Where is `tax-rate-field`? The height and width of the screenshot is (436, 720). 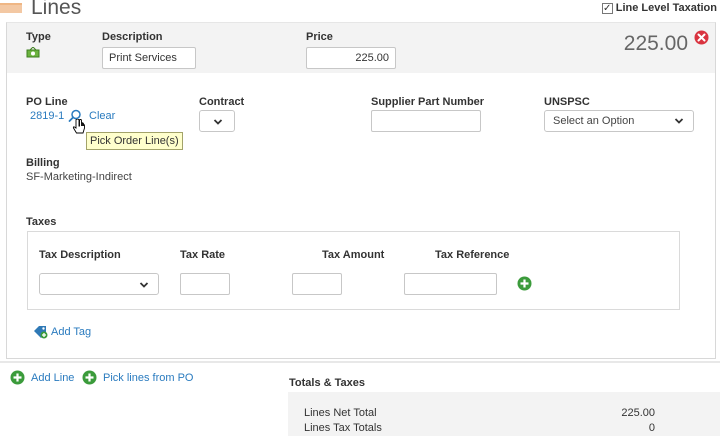
tax-rate-field is located at coordinates (205, 284).